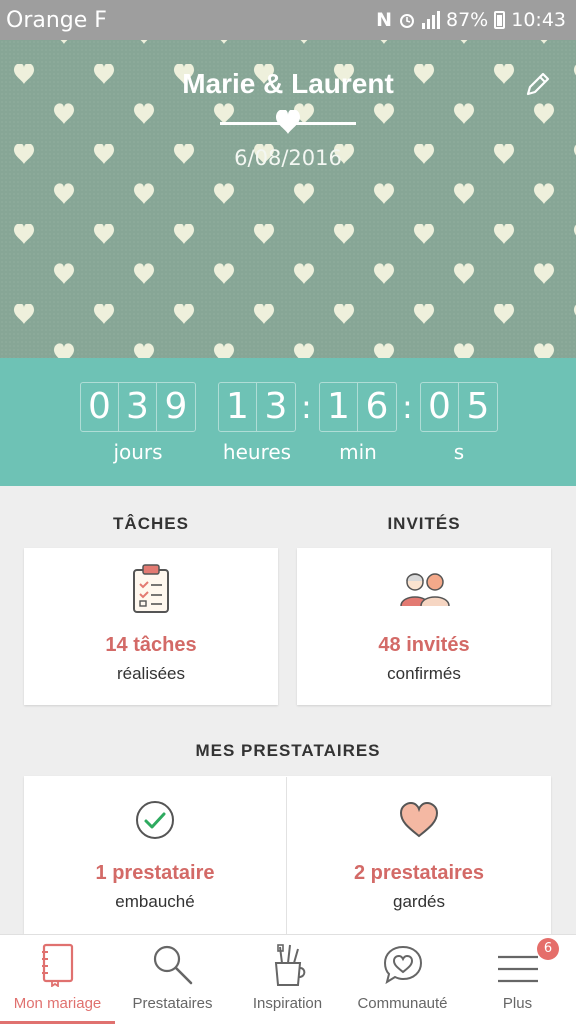 Image resolution: width=576 pixels, height=1024 pixels. What do you see at coordinates (100, 407) in the screenshot?
I see `days-digit: 0` at bounding box center [100, 407].